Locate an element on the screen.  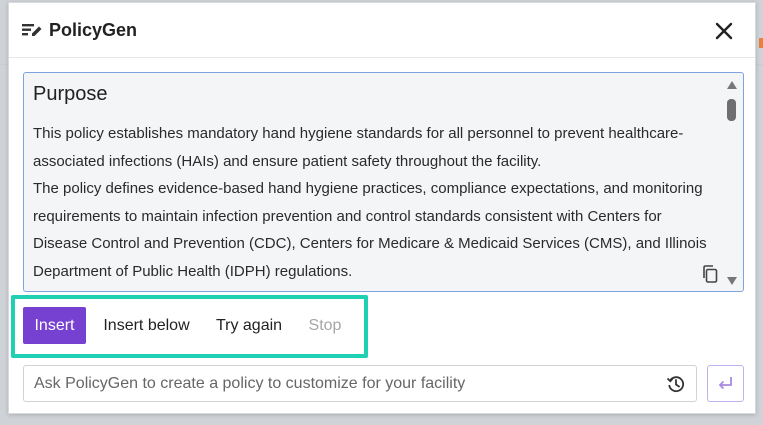
scroll-down-arrow-icon is located at coordinates (732, 281).